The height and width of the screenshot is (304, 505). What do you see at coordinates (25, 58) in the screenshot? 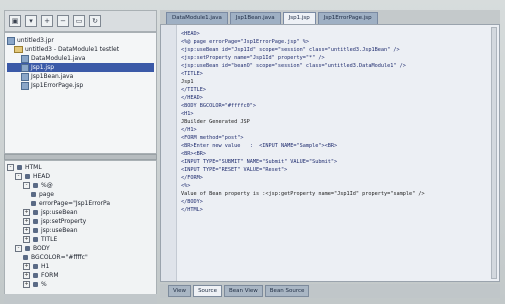
I see `java-file-icon` at bounding box center [25, 58].